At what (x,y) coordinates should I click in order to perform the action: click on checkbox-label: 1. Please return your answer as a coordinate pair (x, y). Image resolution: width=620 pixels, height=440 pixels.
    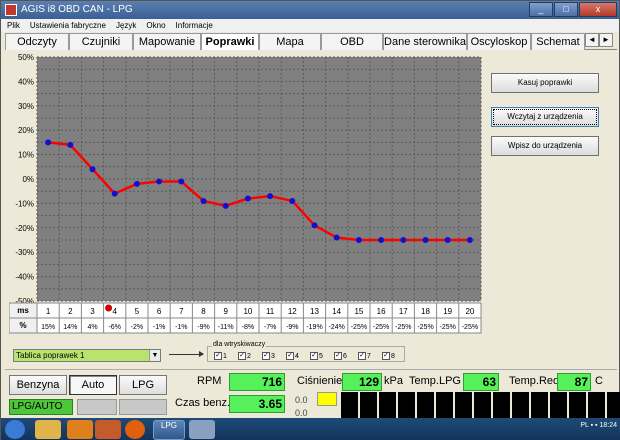
    Looking at the image, I should click on (225, 356).